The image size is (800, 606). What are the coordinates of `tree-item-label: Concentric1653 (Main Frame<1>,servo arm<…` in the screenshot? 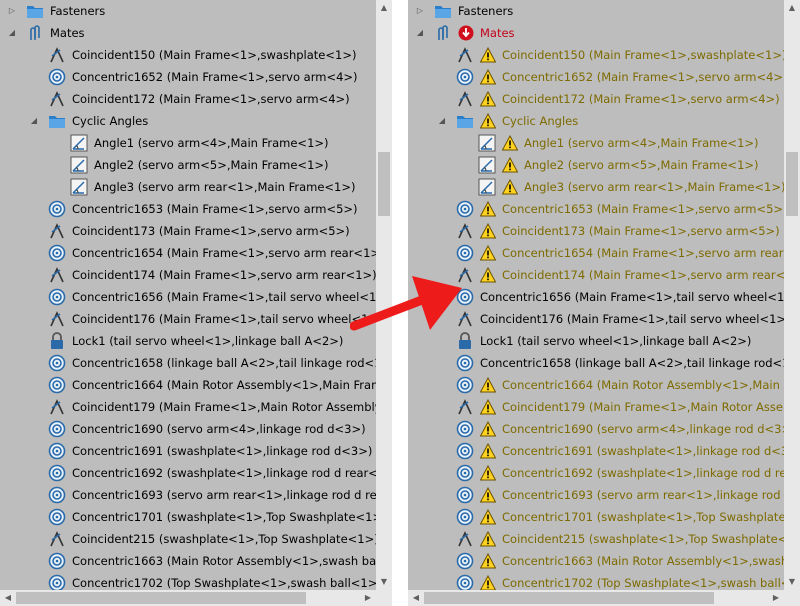 It's located at (643, 209).